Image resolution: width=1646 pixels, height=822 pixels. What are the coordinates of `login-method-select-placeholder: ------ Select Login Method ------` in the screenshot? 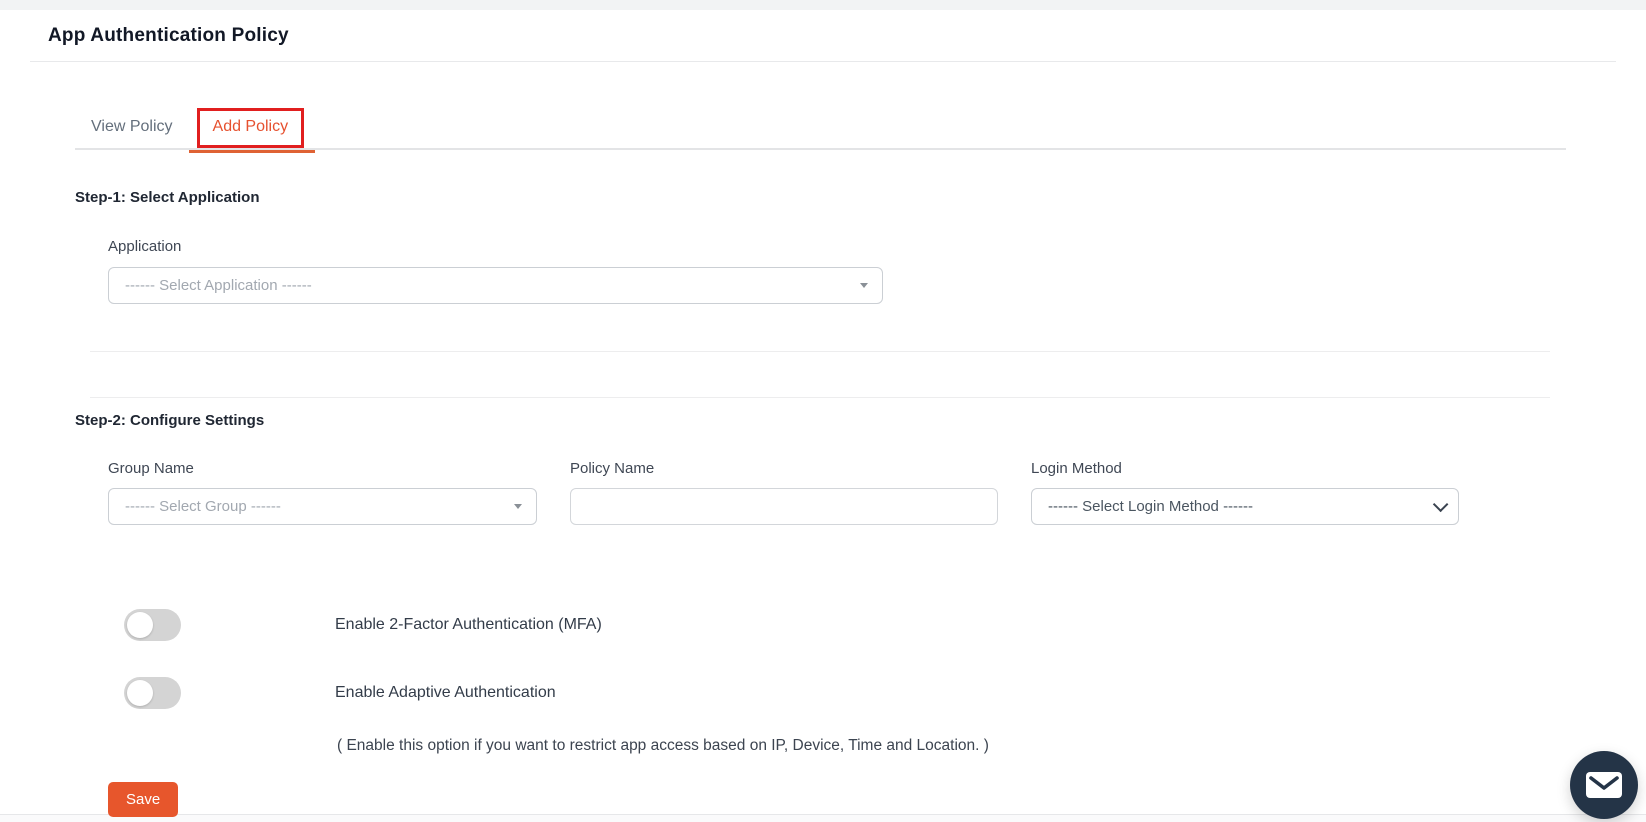 It's located at (1151, 506).